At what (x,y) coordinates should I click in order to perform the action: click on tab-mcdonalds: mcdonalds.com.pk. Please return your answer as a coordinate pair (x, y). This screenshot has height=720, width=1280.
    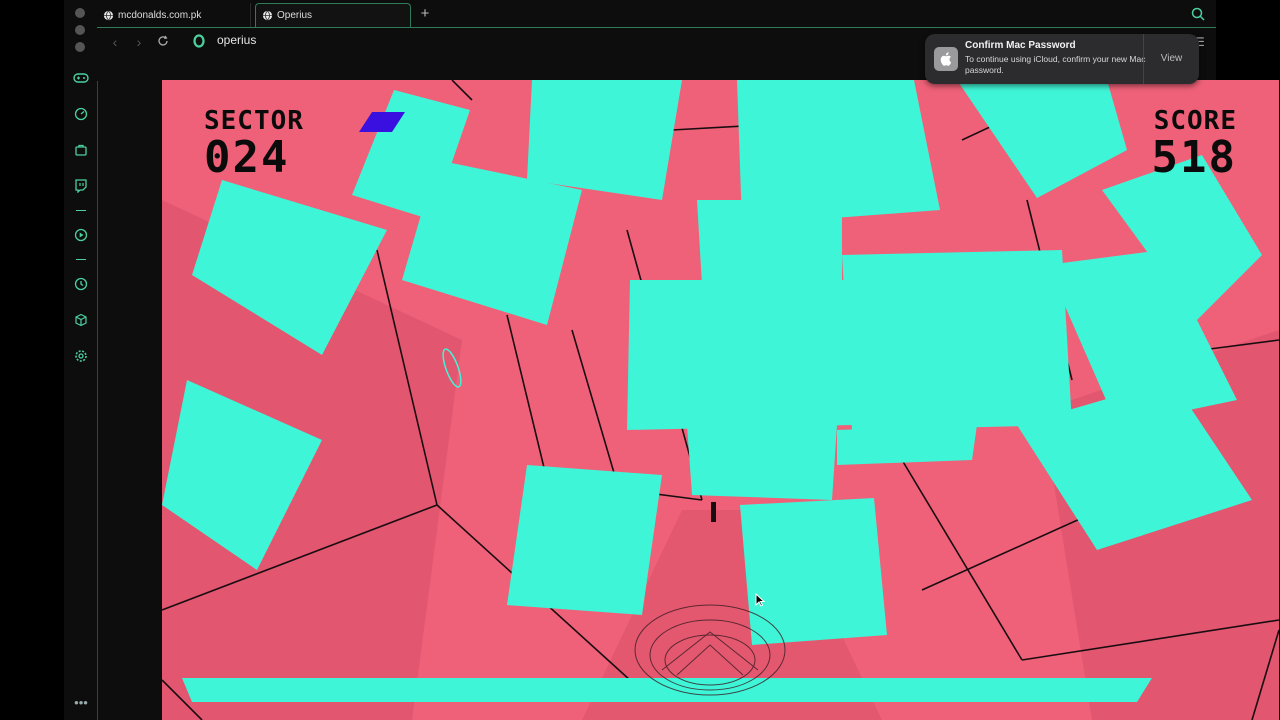
    Looking at the image, I should click on (174, 15).